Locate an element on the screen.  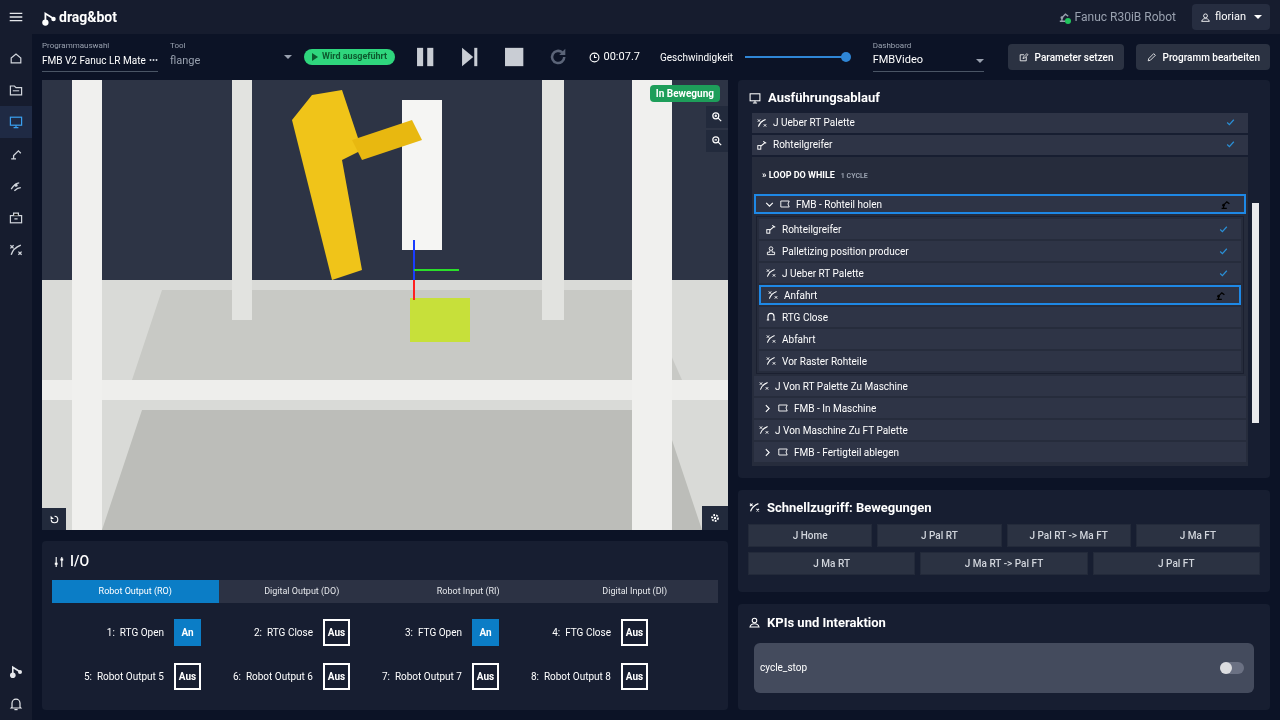
elapsed-time: 00:07.7 is located at coordinates (621, 56).